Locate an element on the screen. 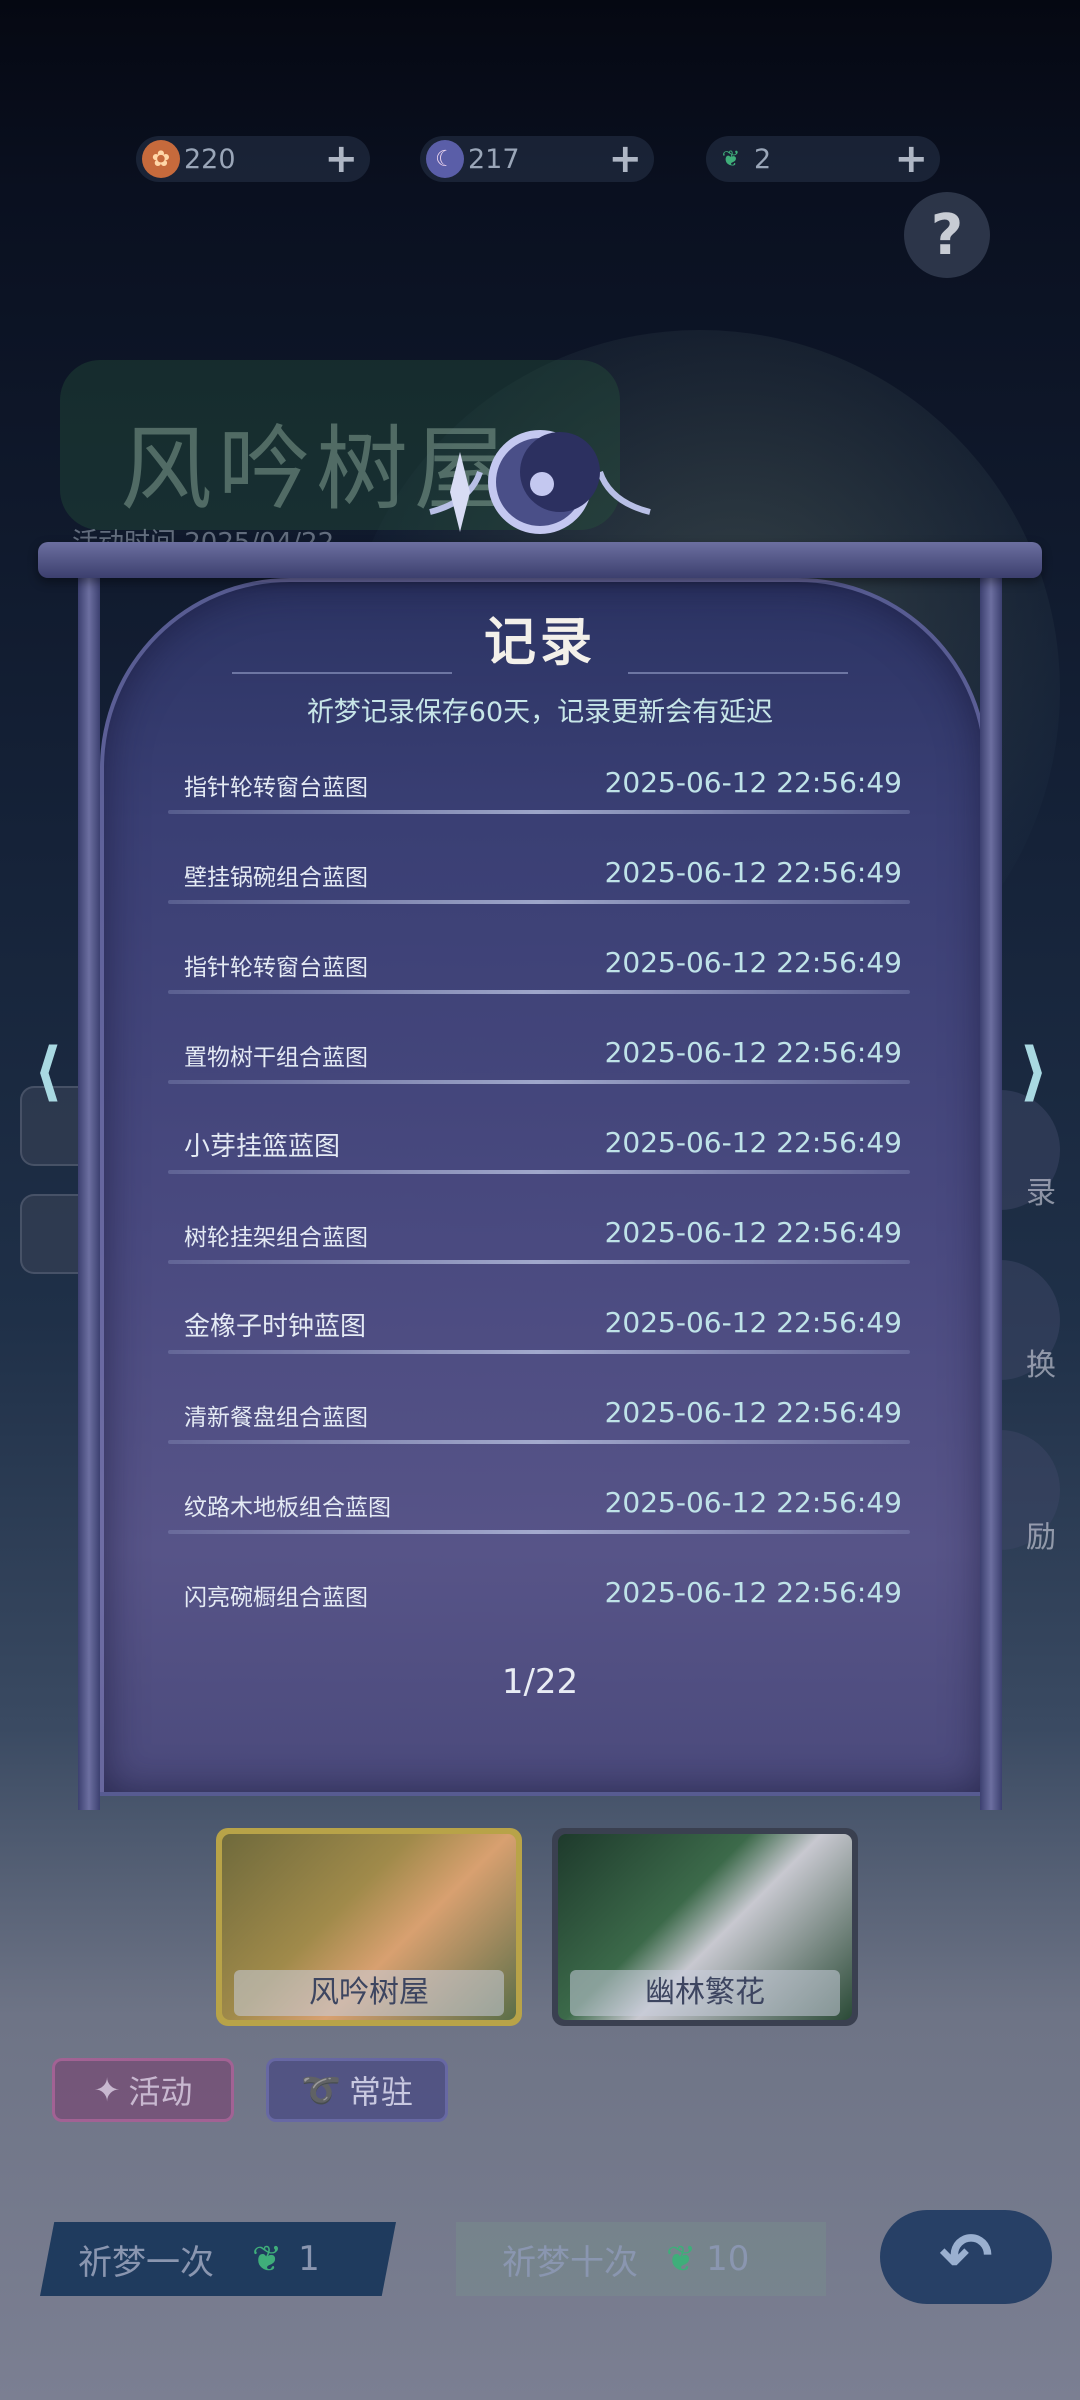 This screenshot has width=1080, height=2400. modal-subtitle: 祈梦记录保存60天，记录更新会有延迟 is located at coordinates (540, 712).